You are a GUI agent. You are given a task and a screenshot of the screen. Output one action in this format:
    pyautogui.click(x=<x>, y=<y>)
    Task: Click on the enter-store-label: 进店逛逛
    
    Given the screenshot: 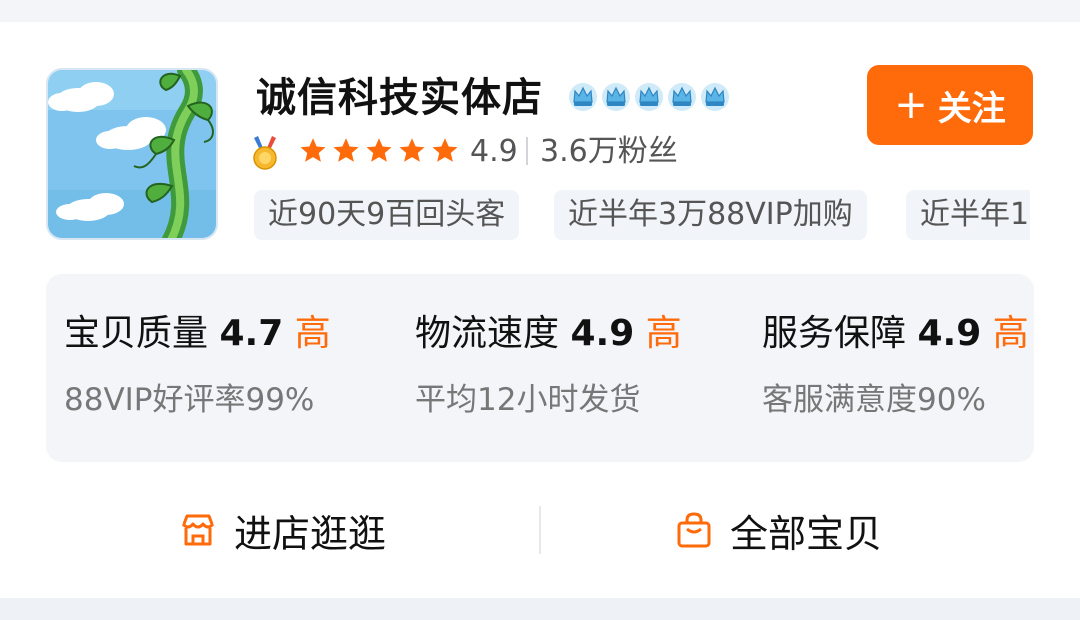 What is the action you would take?
    pyautogui.click(x=310, y=533)
    